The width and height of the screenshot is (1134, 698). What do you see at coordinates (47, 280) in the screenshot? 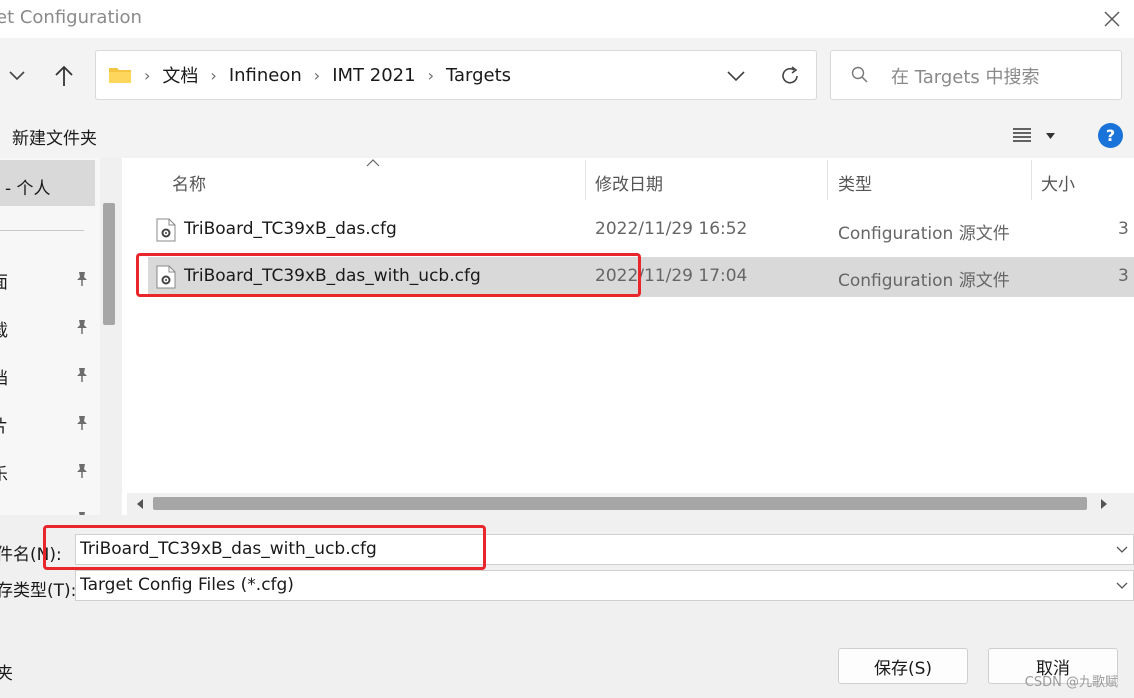
I see `sidebar-item-desktop: 面` at bounding box center [47, 280].